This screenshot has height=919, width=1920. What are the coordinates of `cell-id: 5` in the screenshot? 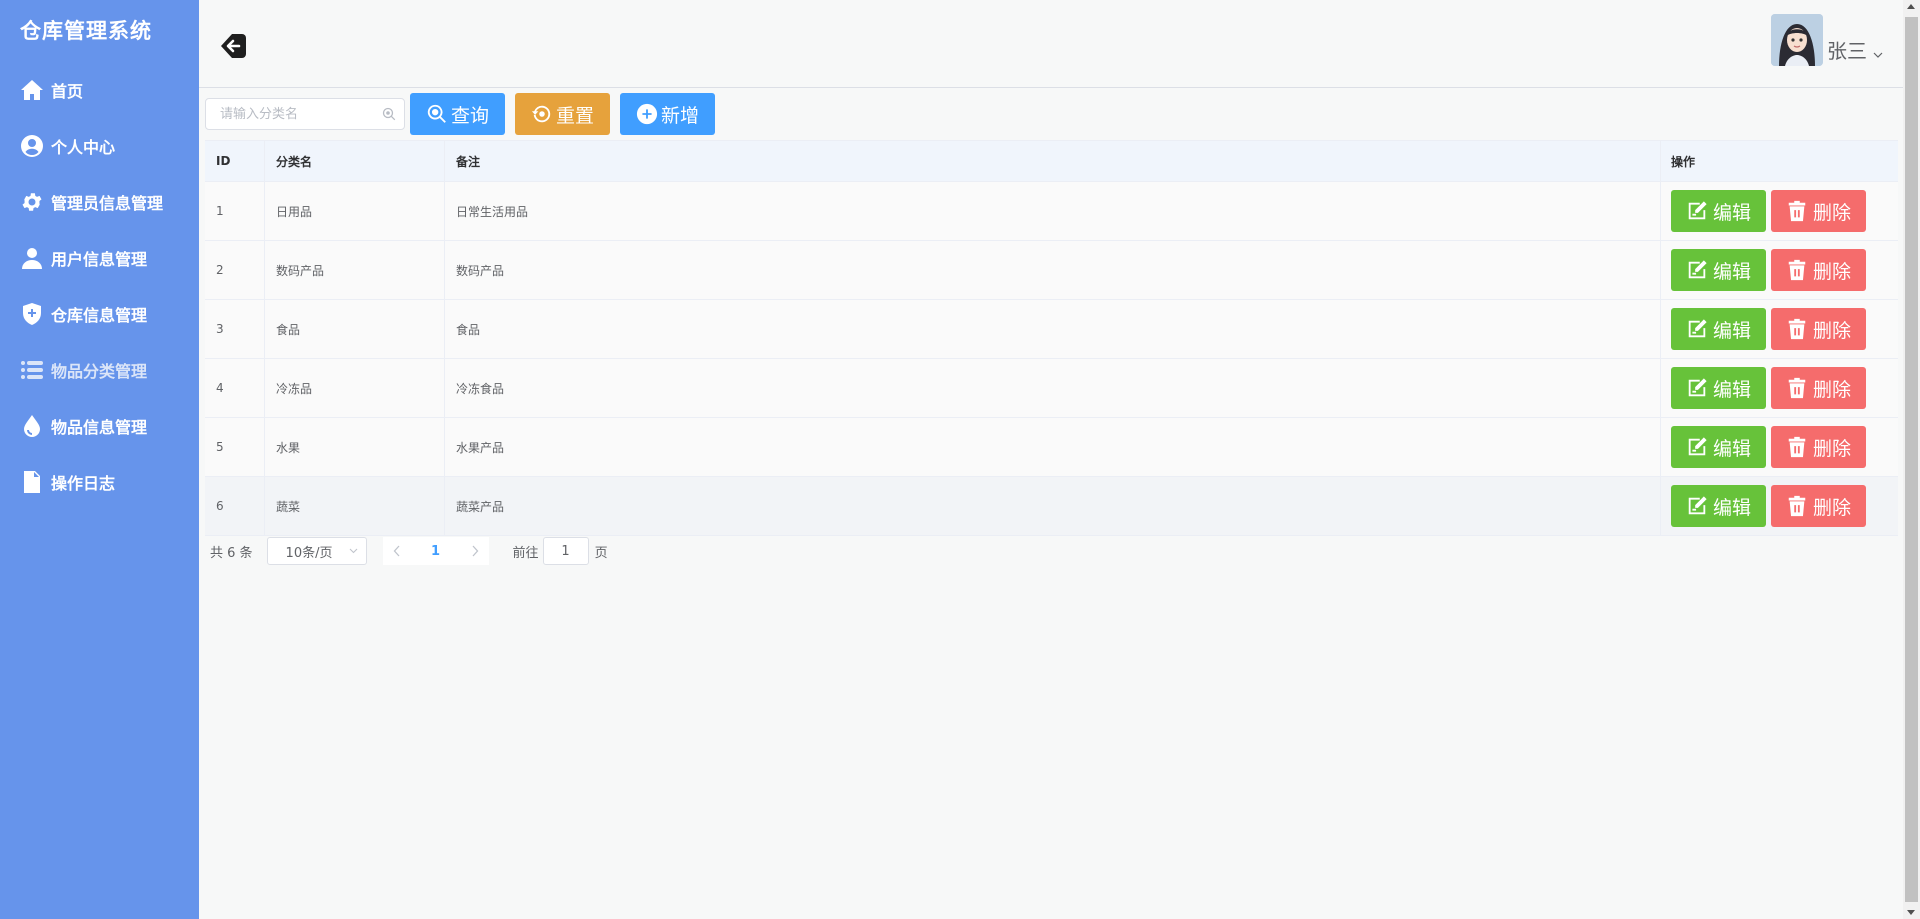 It's located at (235, 447).